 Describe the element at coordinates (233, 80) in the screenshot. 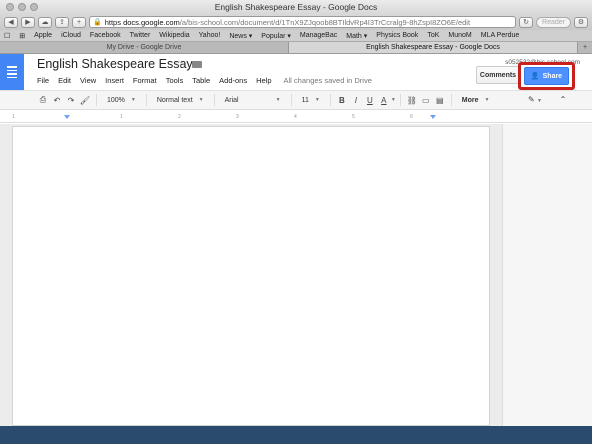

I see `menu-add-ons: Add-ons` at that location.